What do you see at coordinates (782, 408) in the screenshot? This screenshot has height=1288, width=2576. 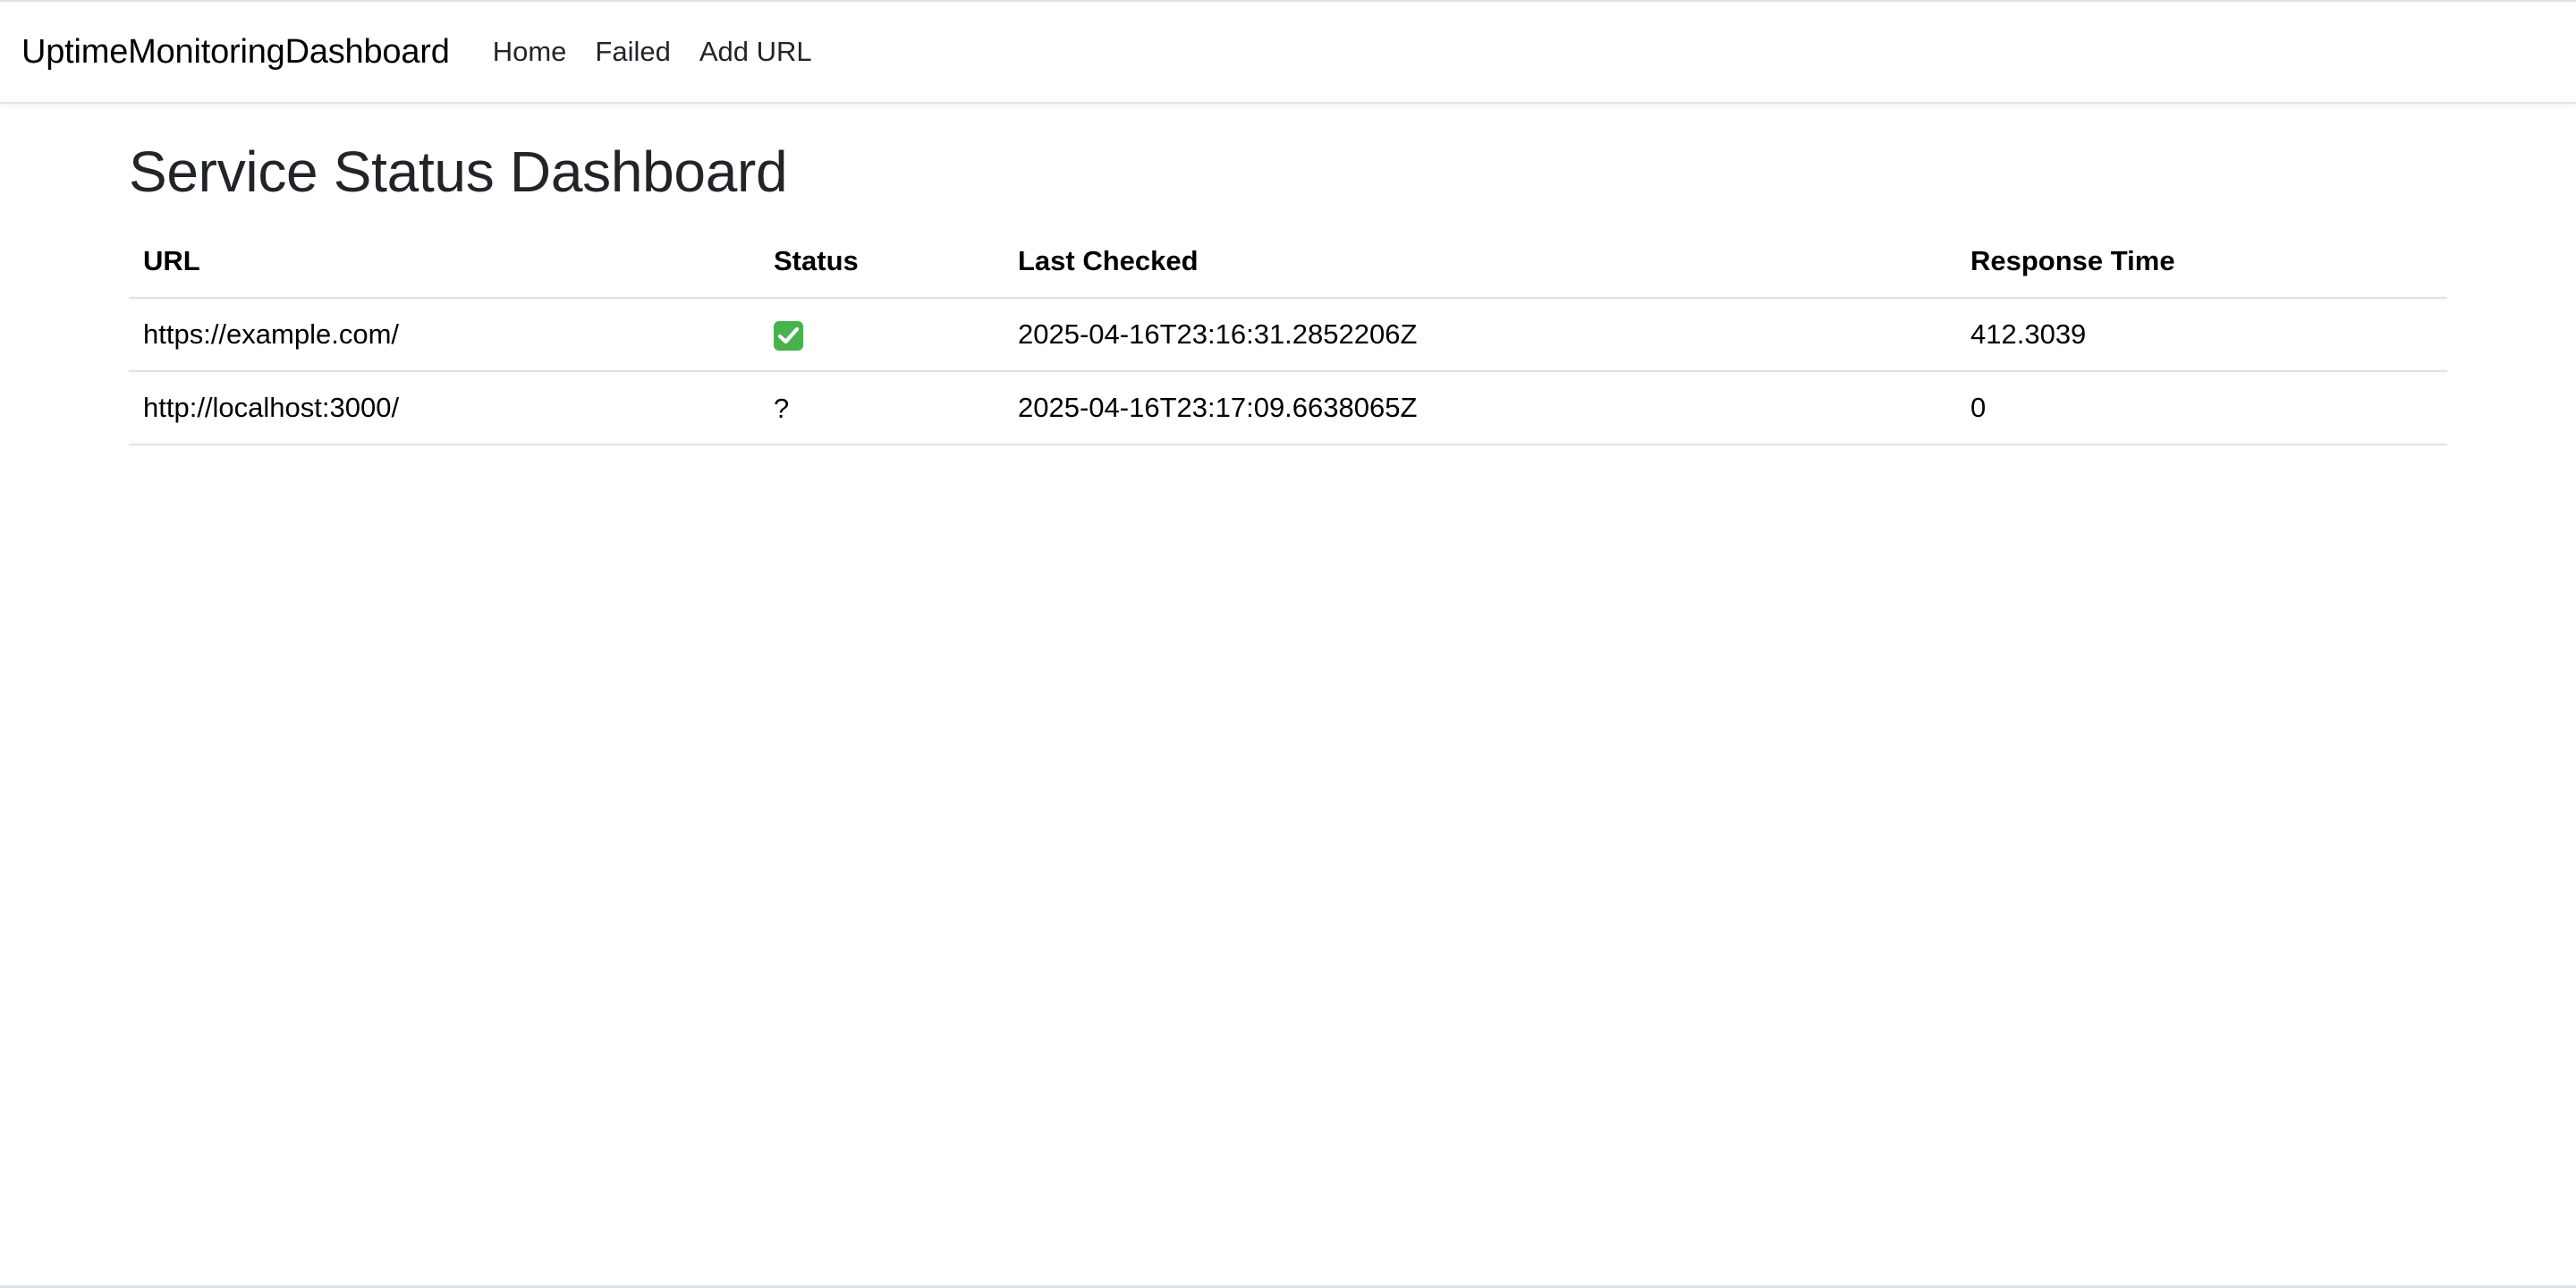 I see `status-unknown: ?` at bounding box center [782, 408].